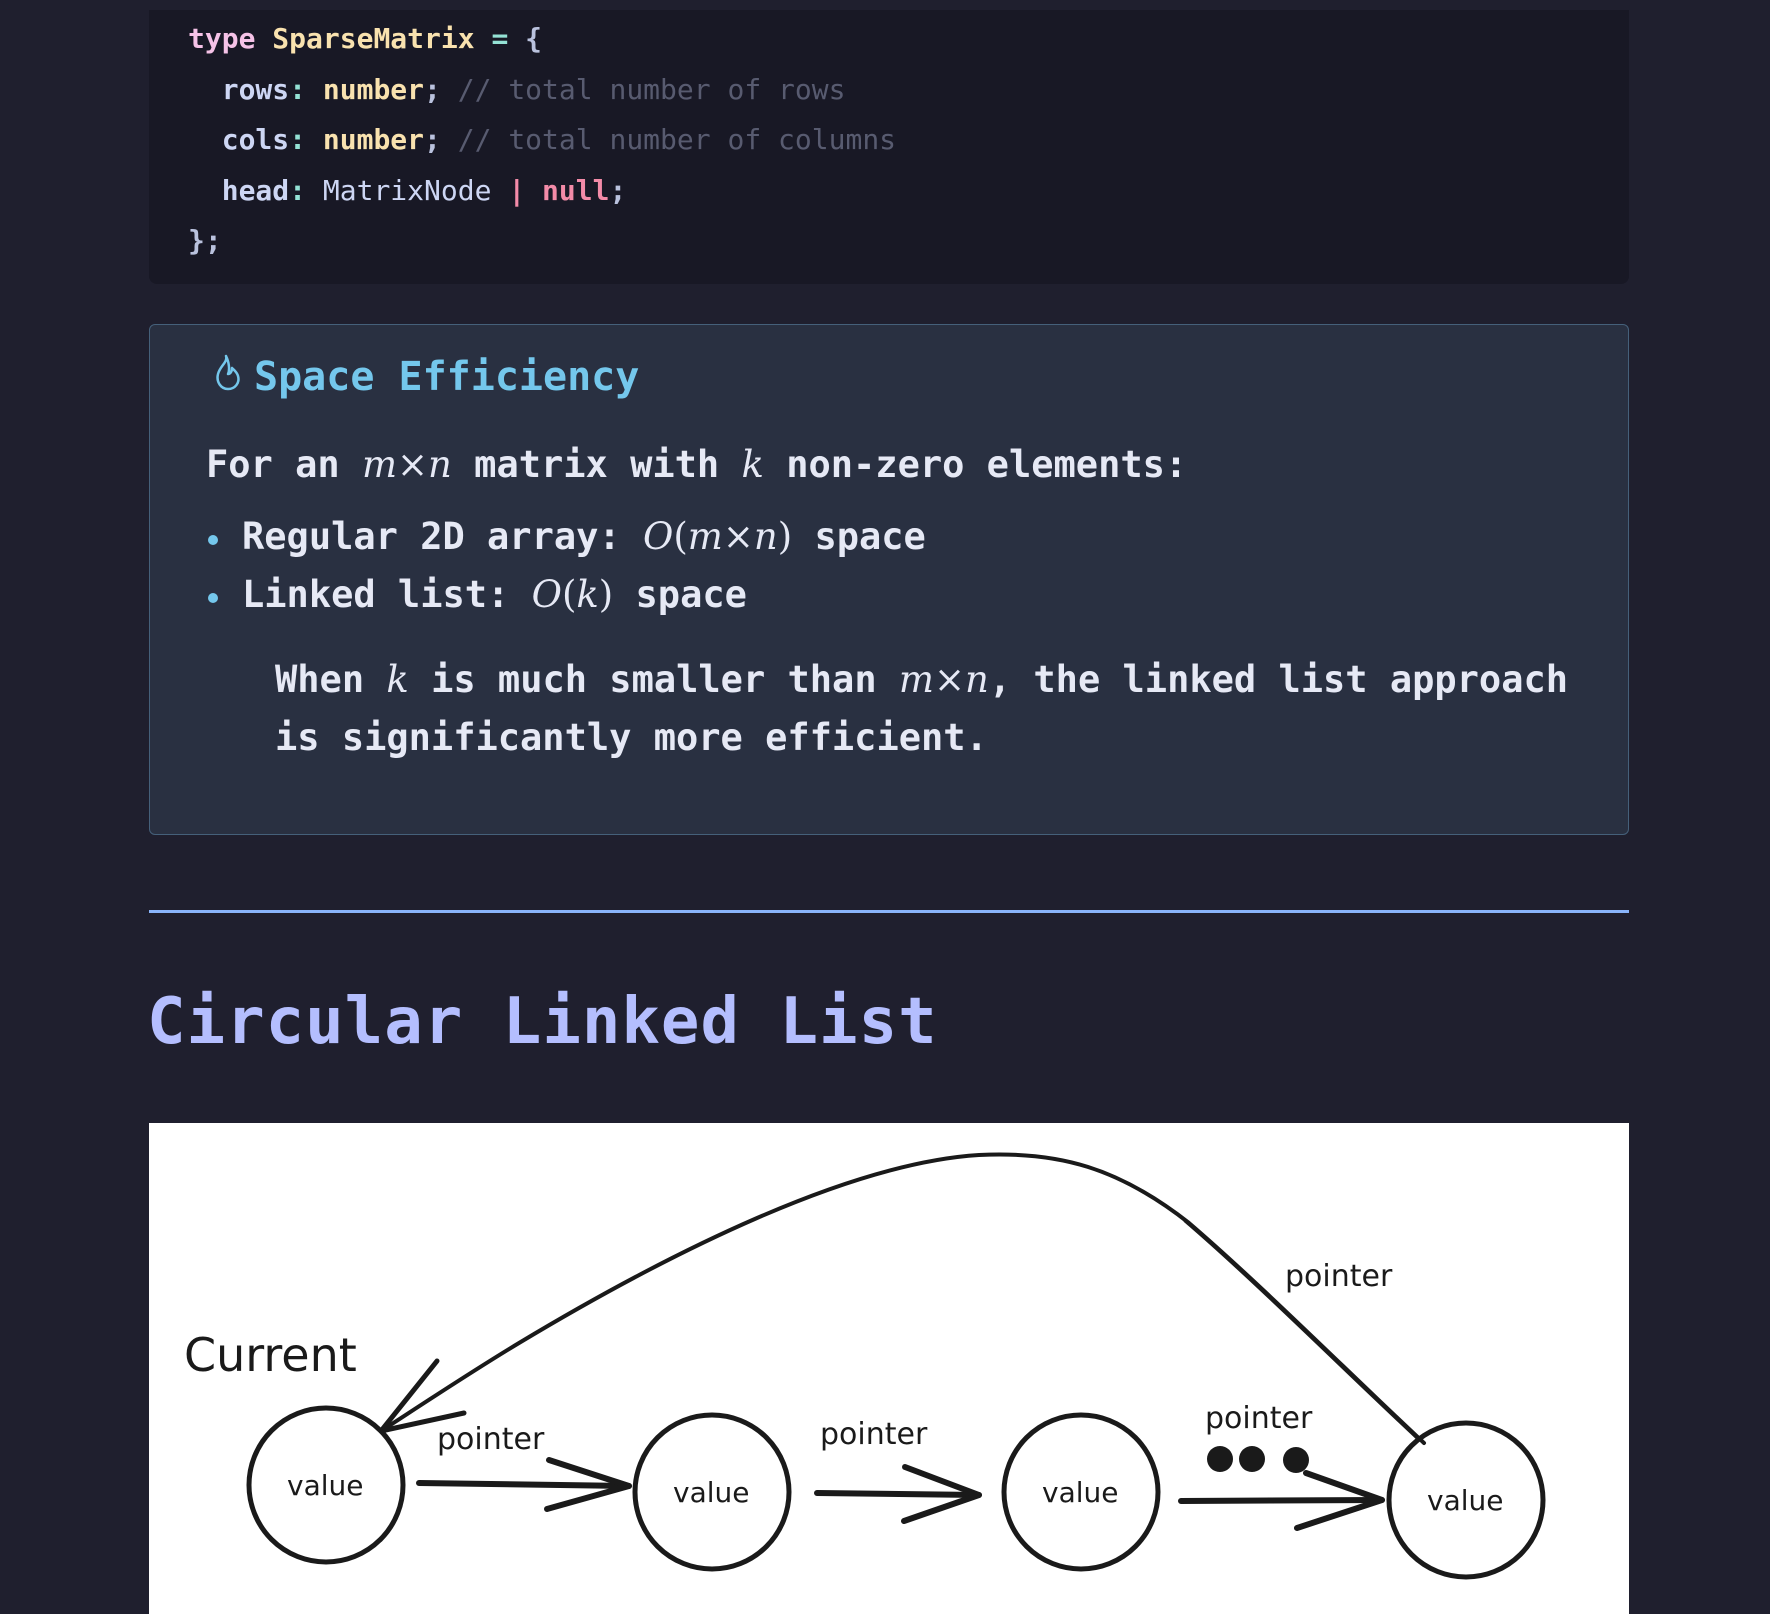 The width and height of the screenshot is (1770, 1614). I want to click on callout-title-text: Space Efficiency, so click(447, 377).